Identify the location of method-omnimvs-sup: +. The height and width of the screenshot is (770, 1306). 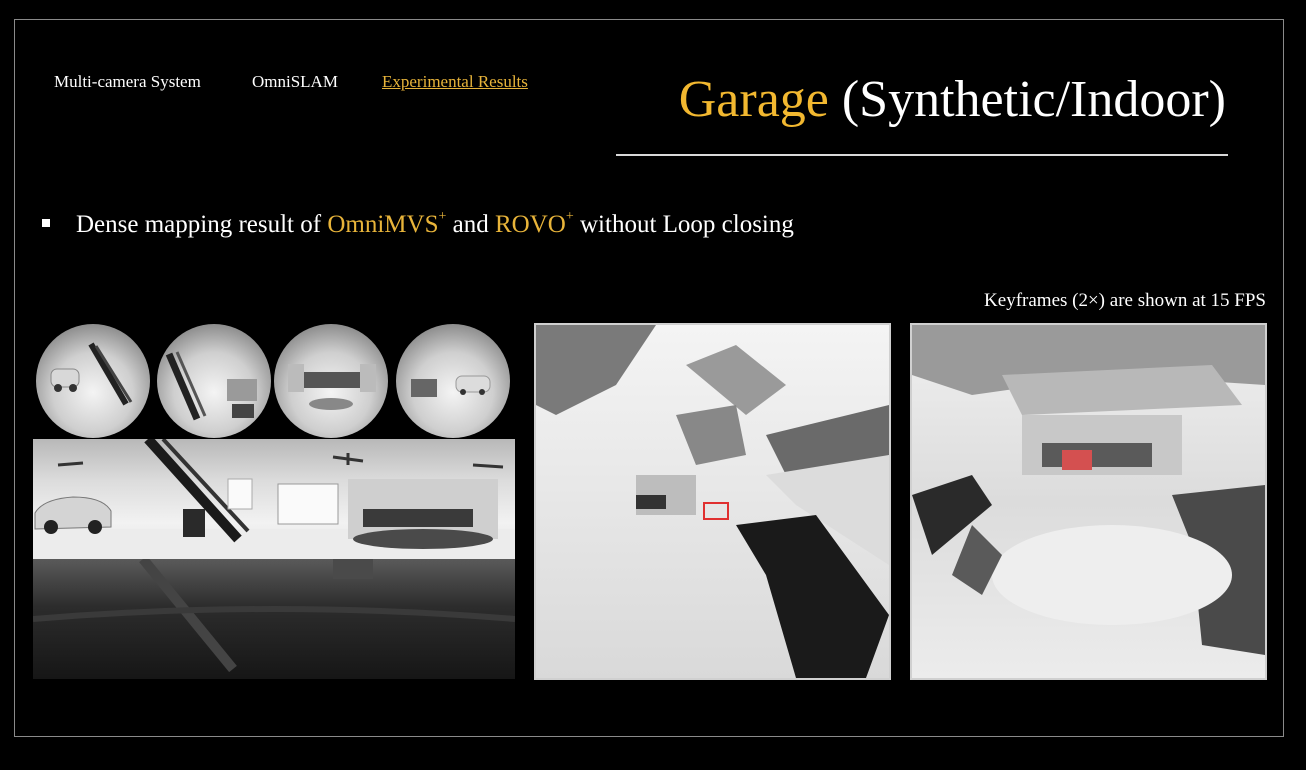
(442, 216).